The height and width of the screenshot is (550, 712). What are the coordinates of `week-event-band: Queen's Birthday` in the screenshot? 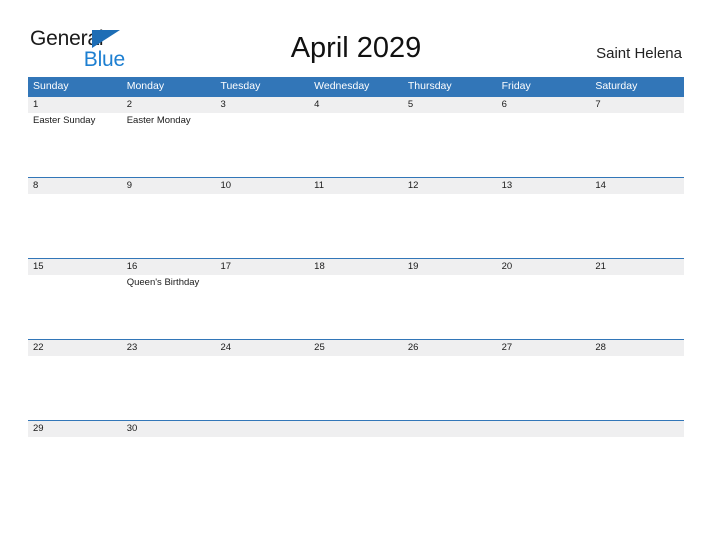 It's located at (356, 307).